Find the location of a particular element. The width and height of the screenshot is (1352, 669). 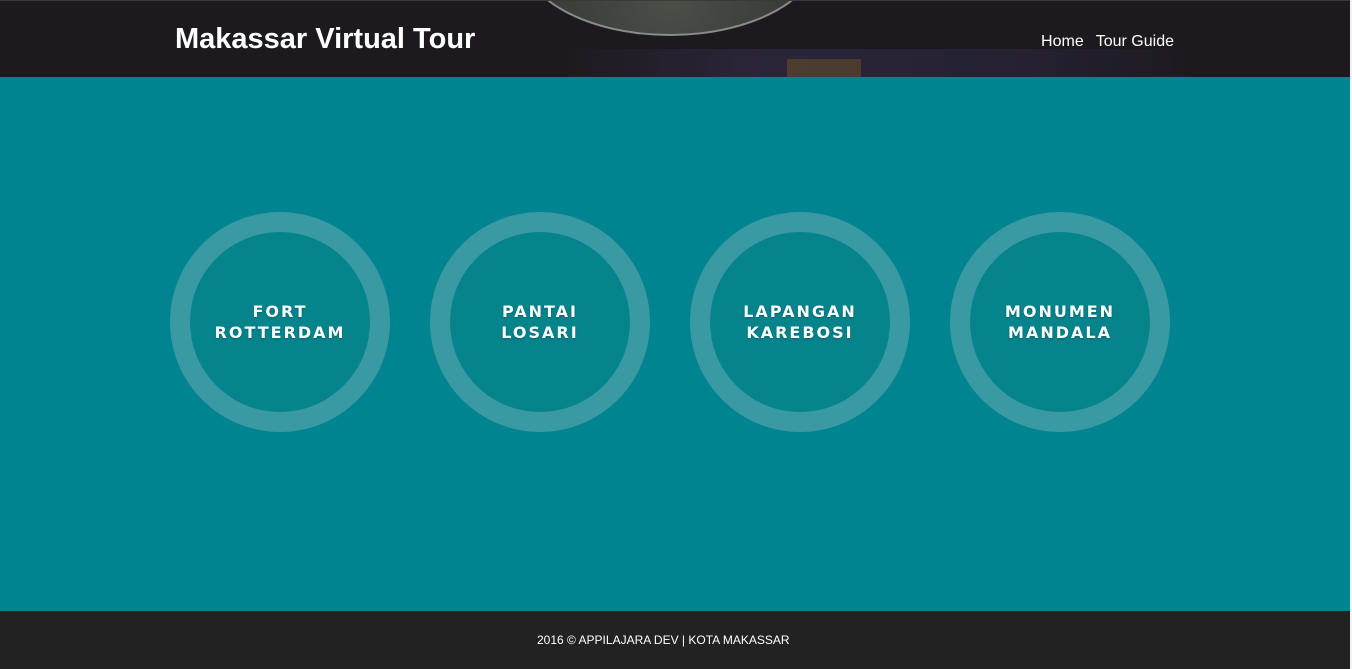

destination-fort-rotterdam: FORT ROTTERDAM is located at coordinates (280, 322).